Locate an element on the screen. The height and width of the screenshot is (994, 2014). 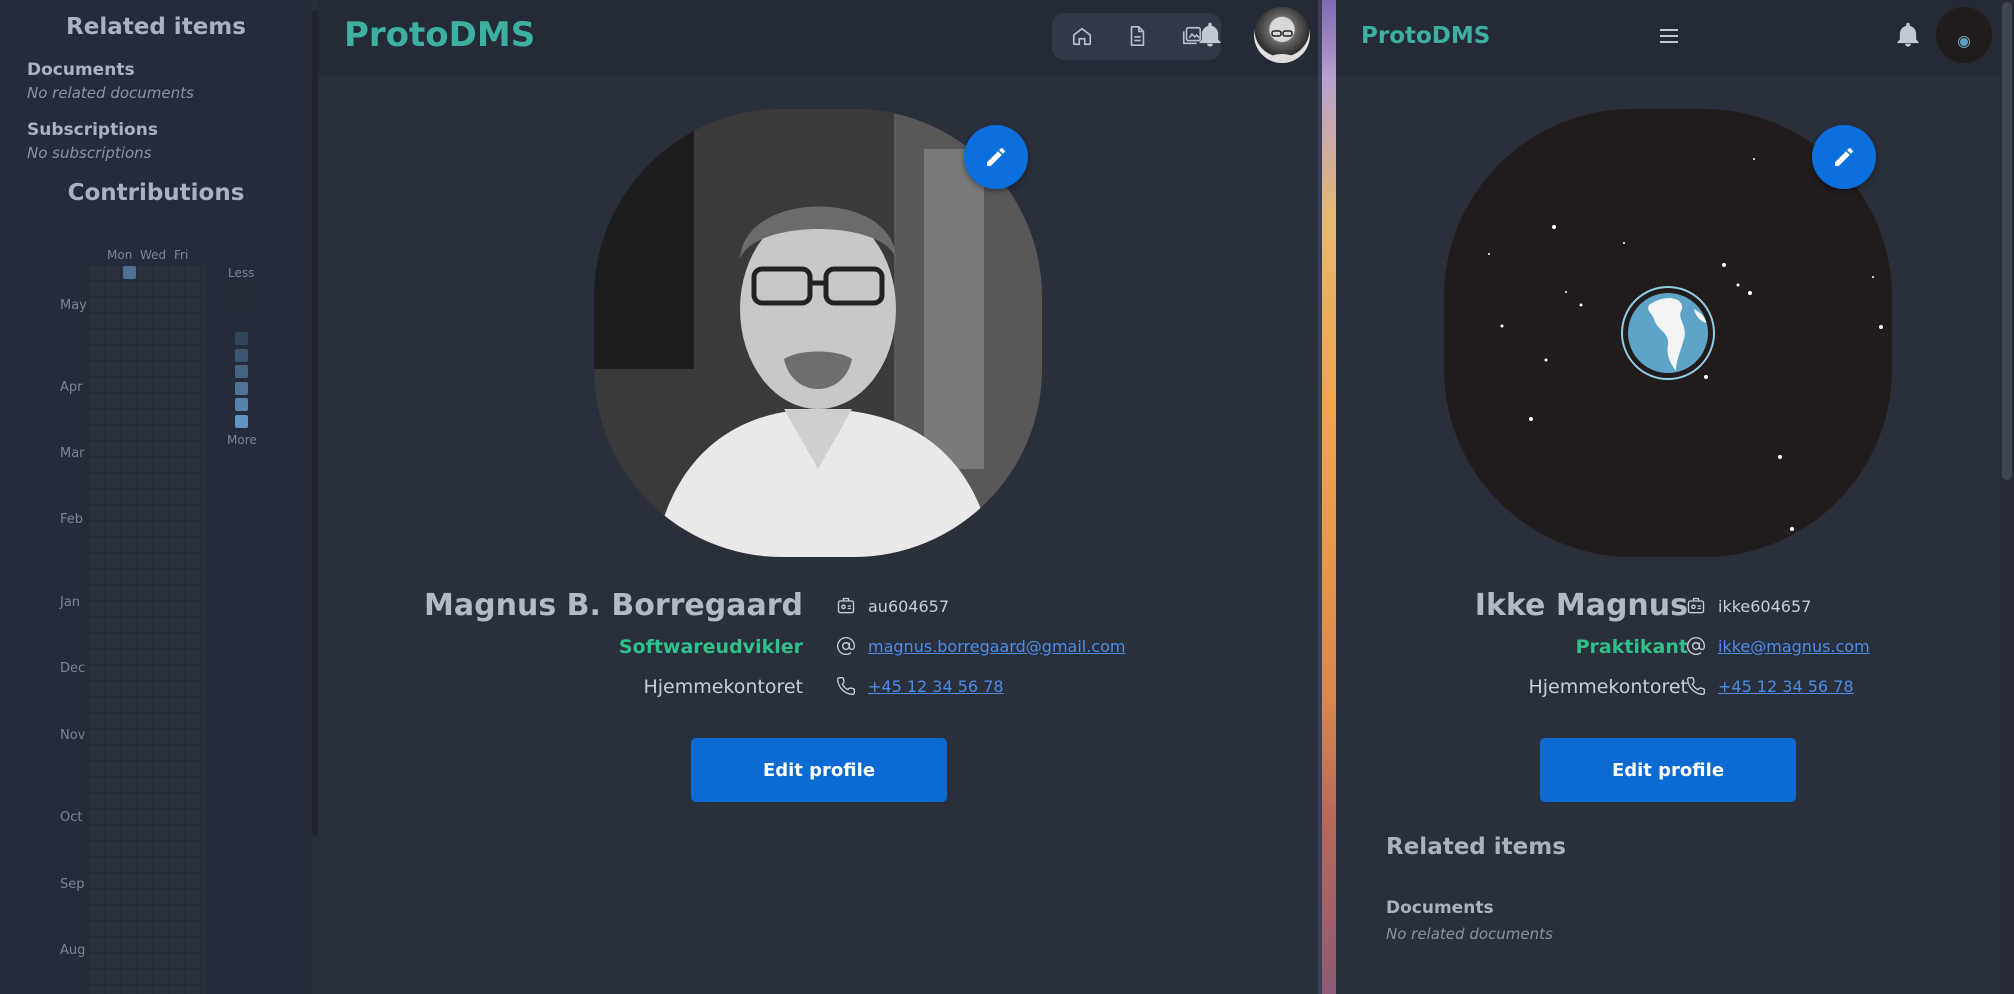
user-id-row: au604657 is located at coordinates (892, 606).